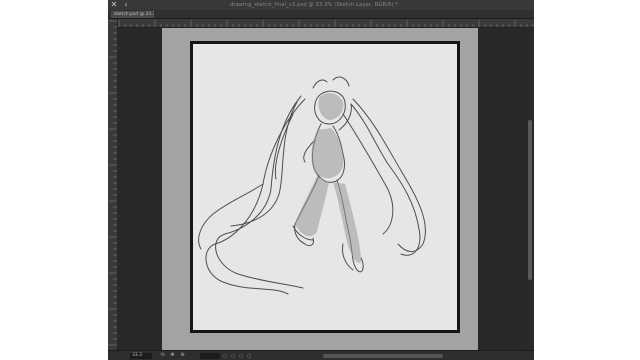 This screenshot has width=640, height=360. Describe the element at coordinates (141, 356) in the screenshot. I see `zoom-level-field: 33.3` at that location.